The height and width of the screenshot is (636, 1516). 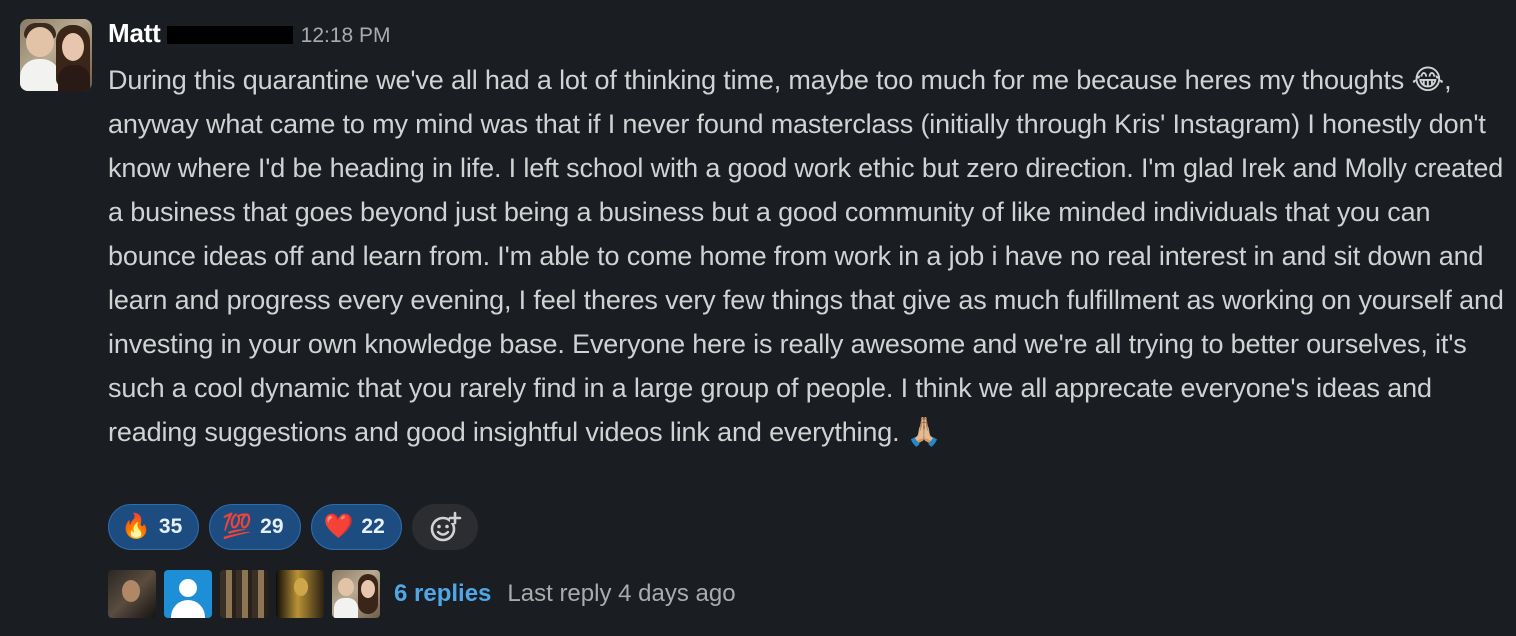 What do you see at coordinates (40, 42) in the screenshot?
I see `avatar-person-1-face` at bounding box center [40, 42].